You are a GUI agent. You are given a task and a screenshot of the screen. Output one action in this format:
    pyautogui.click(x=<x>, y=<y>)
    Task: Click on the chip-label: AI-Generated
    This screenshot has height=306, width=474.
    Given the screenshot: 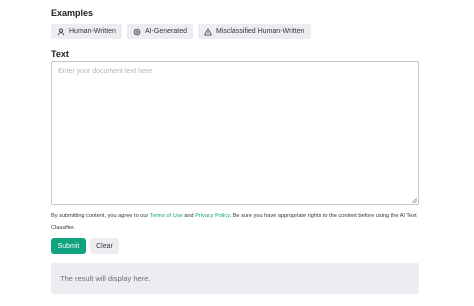 What is the action you would take?
    pyautogui.click(x=165, y=31)
    